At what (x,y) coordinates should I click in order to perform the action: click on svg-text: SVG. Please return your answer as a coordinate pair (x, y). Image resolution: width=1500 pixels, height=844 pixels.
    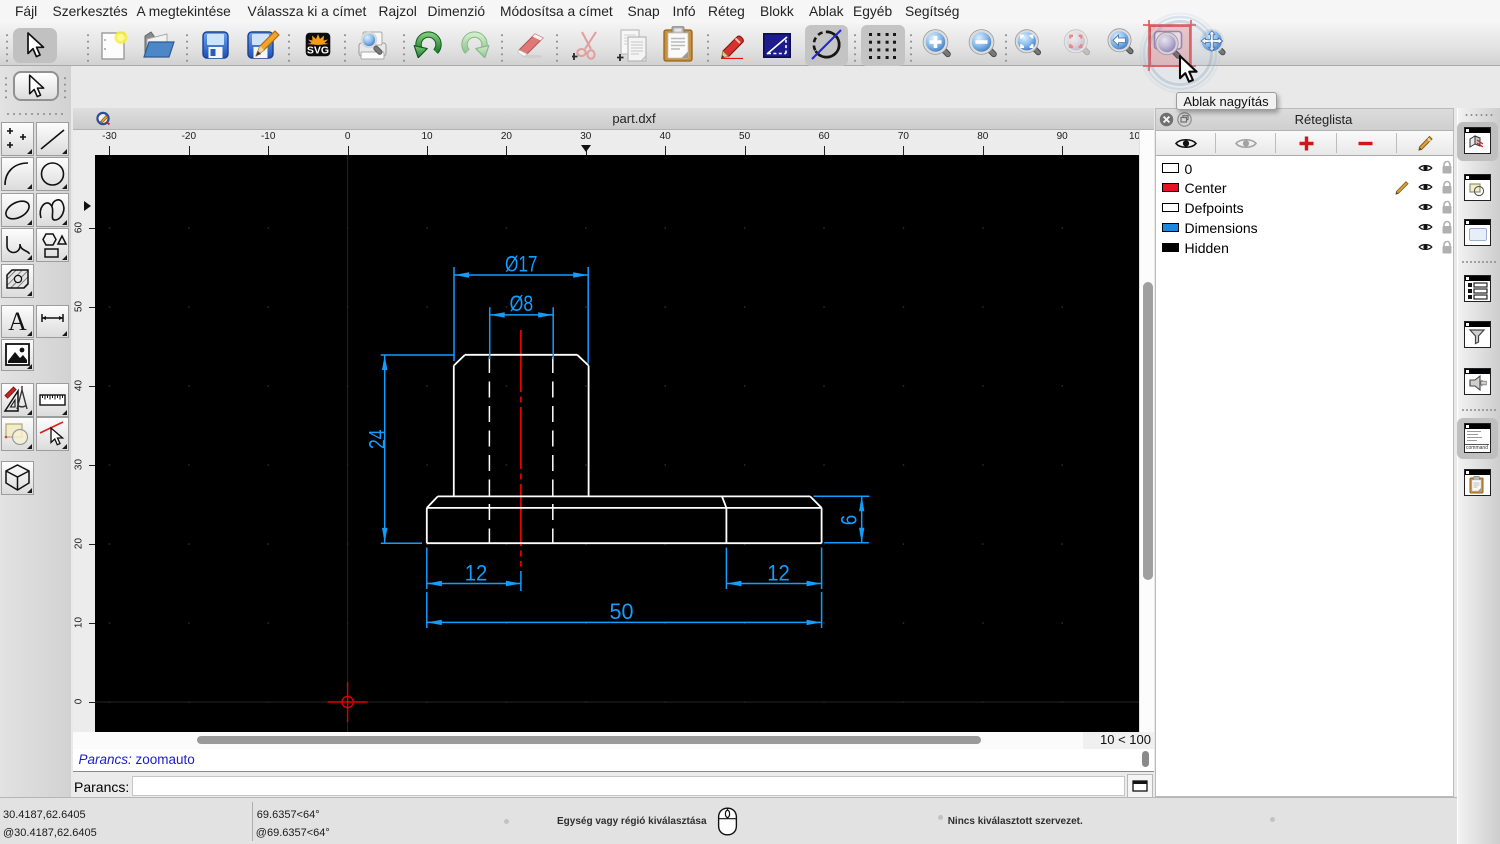
    Looking at the image, I should click on (318, 51).